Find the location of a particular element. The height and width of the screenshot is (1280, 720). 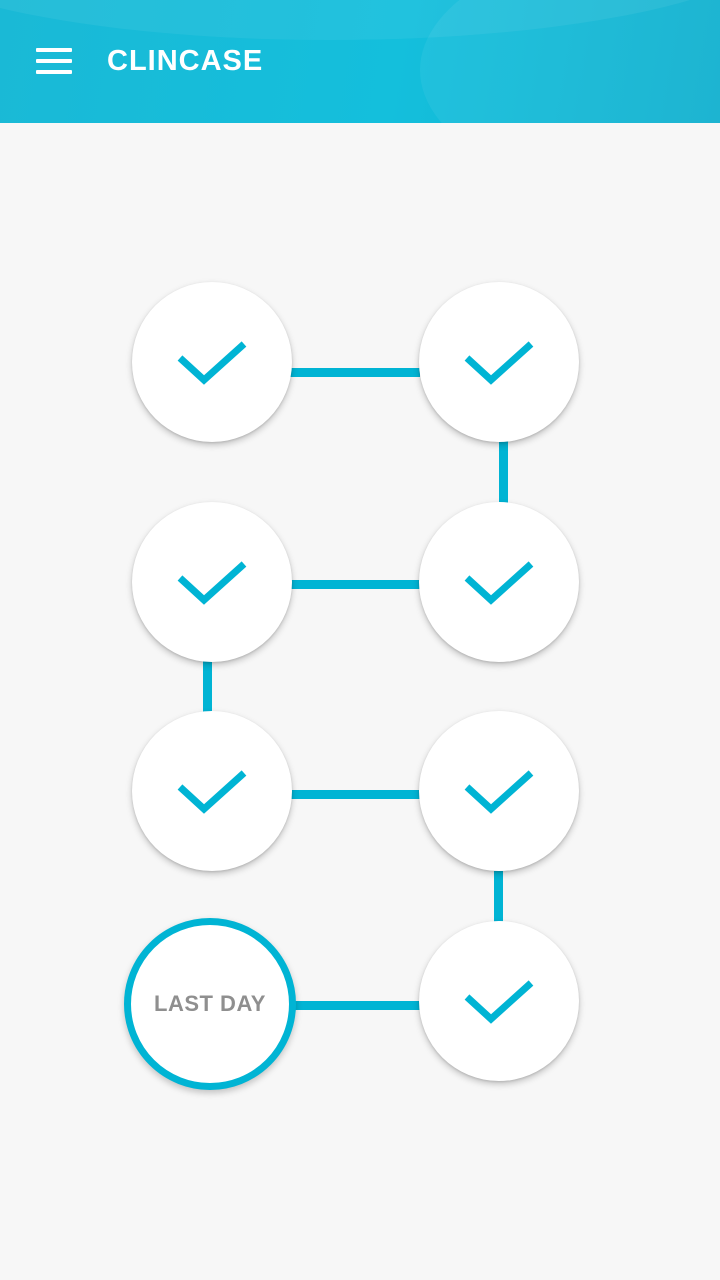

menu-button is located at coordinates (54, 62).